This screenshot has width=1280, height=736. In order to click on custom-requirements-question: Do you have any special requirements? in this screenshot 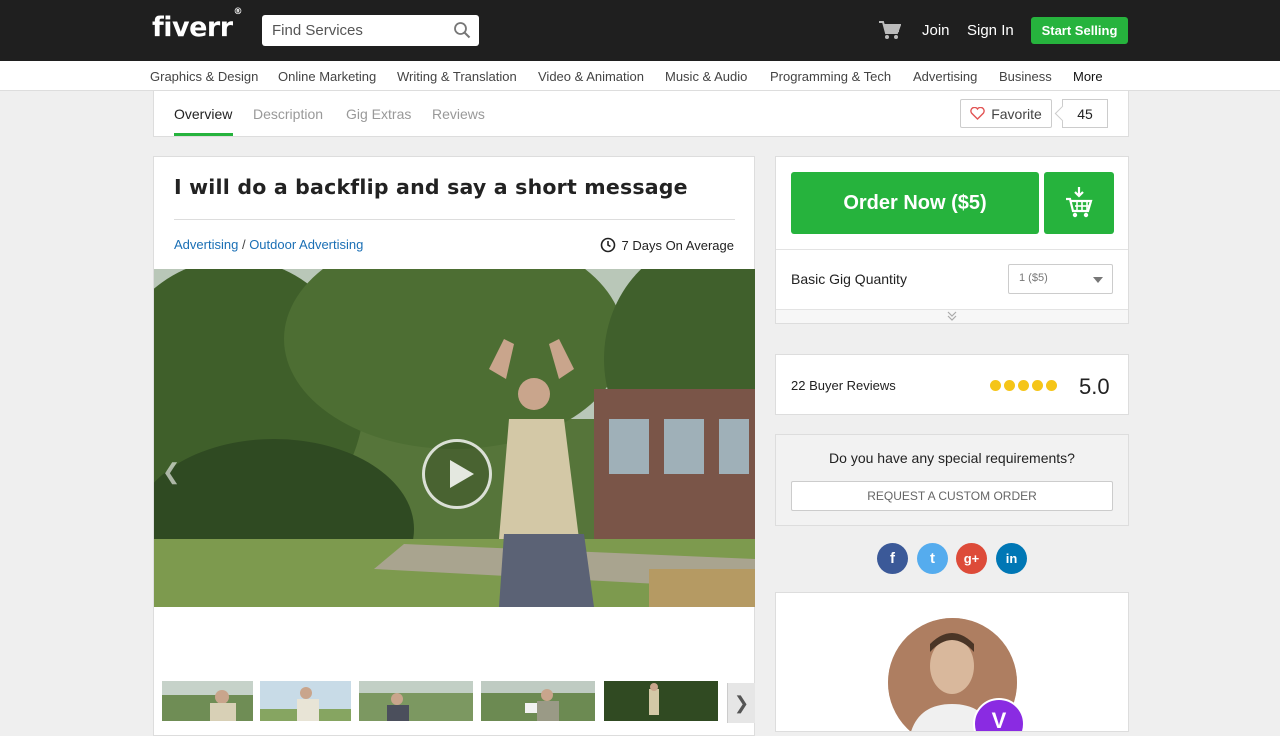, I will do `click(952, 458)`.